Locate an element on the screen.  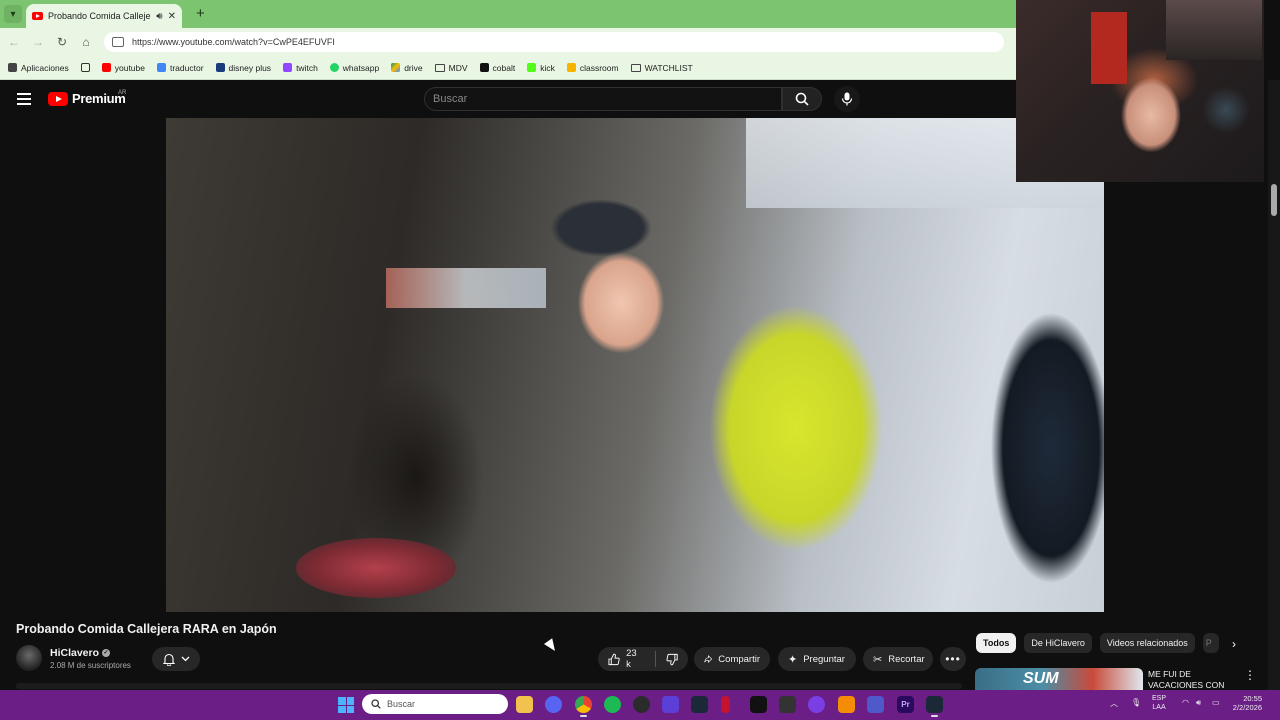
share-button: Compartir is located at coordinates (732, 659).